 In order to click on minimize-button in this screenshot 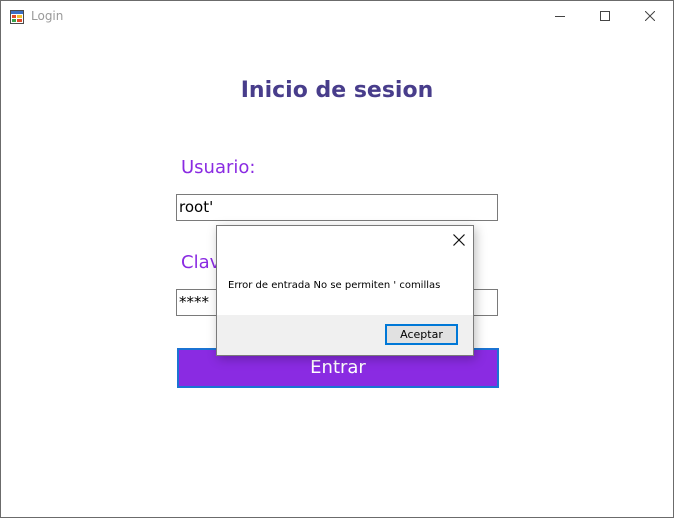, I will do `click(560, 16)`.